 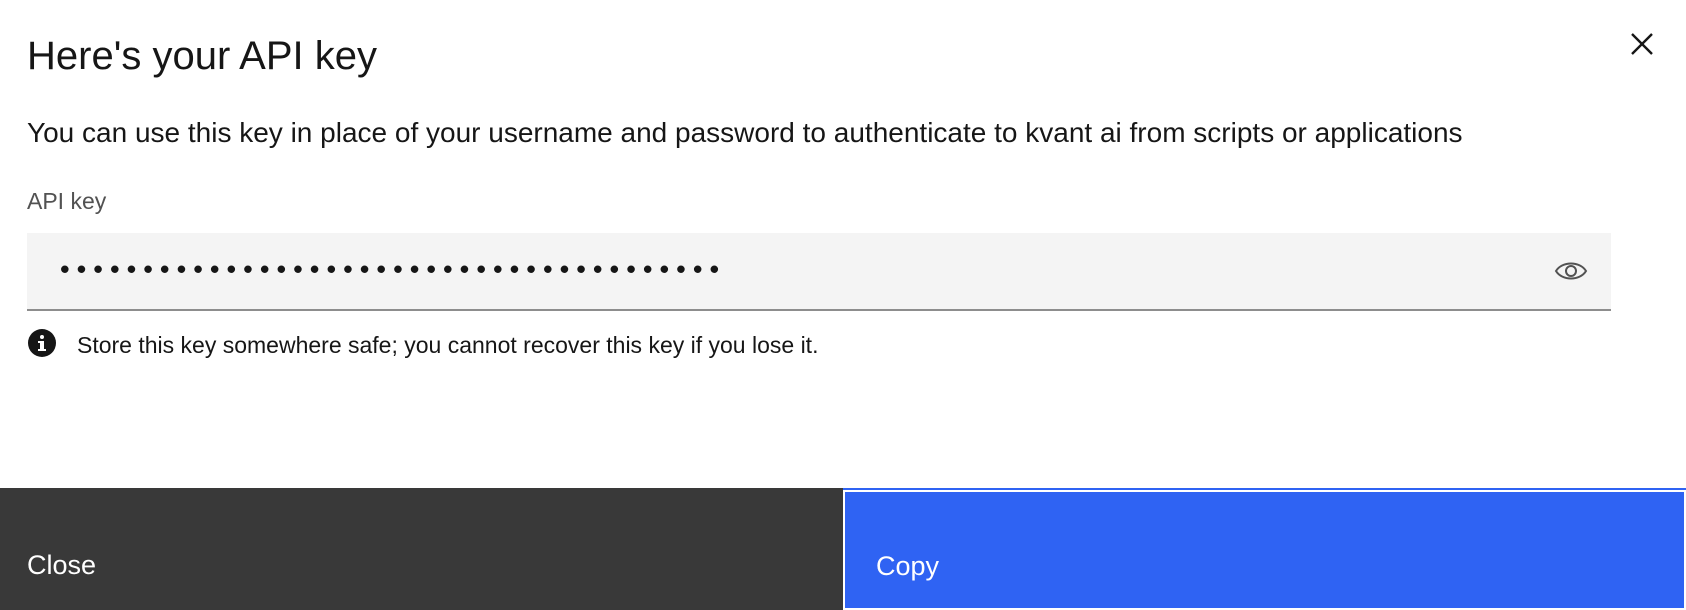 I want to click on eye-icon, so click(x=1571, y=271).